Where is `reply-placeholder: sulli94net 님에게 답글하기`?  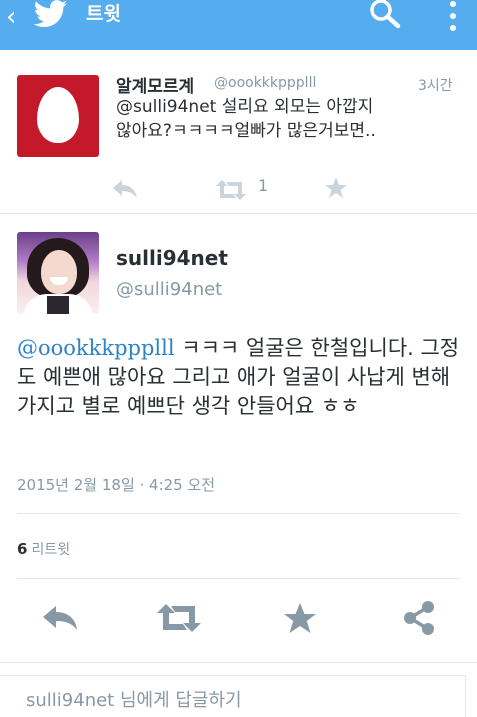 reply-placeholder: sulli94net 님에게 답글하기 is located at coordinates (134, 700).